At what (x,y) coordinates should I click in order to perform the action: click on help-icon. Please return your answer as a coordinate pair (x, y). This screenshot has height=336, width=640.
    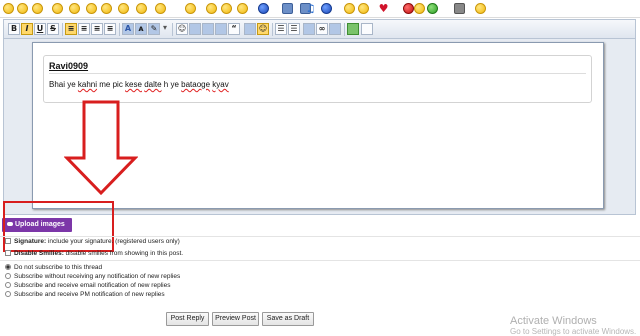
    Looking at the image, I should click on (263, 8).